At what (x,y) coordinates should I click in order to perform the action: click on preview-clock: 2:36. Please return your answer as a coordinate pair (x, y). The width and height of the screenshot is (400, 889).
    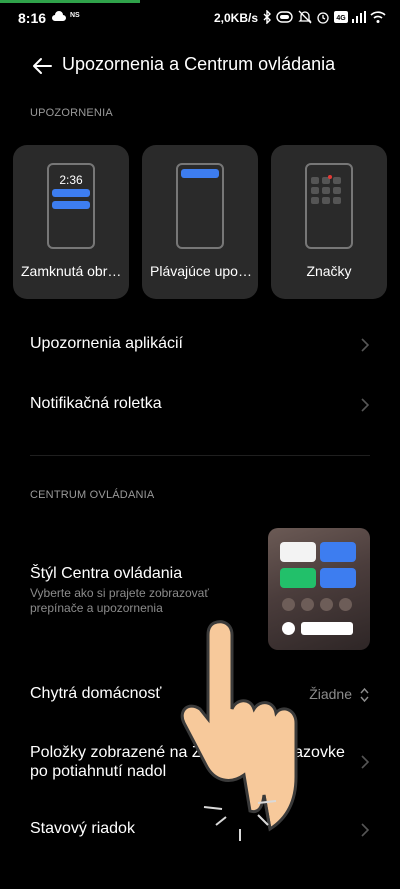
    Looking at the image, I should click on (71, 180).